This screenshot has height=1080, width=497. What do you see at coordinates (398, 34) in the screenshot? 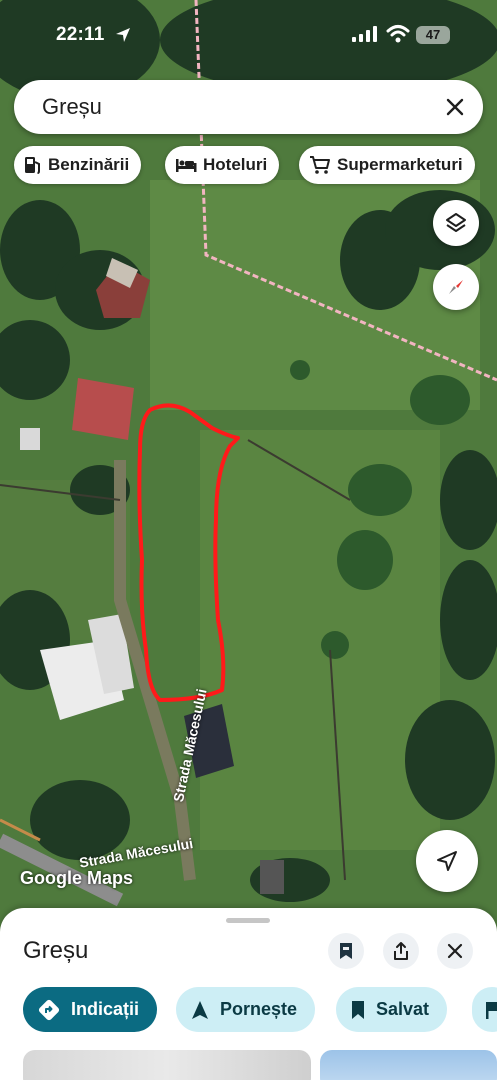
I see `wifi-icon` at bounding box center [398, 34].